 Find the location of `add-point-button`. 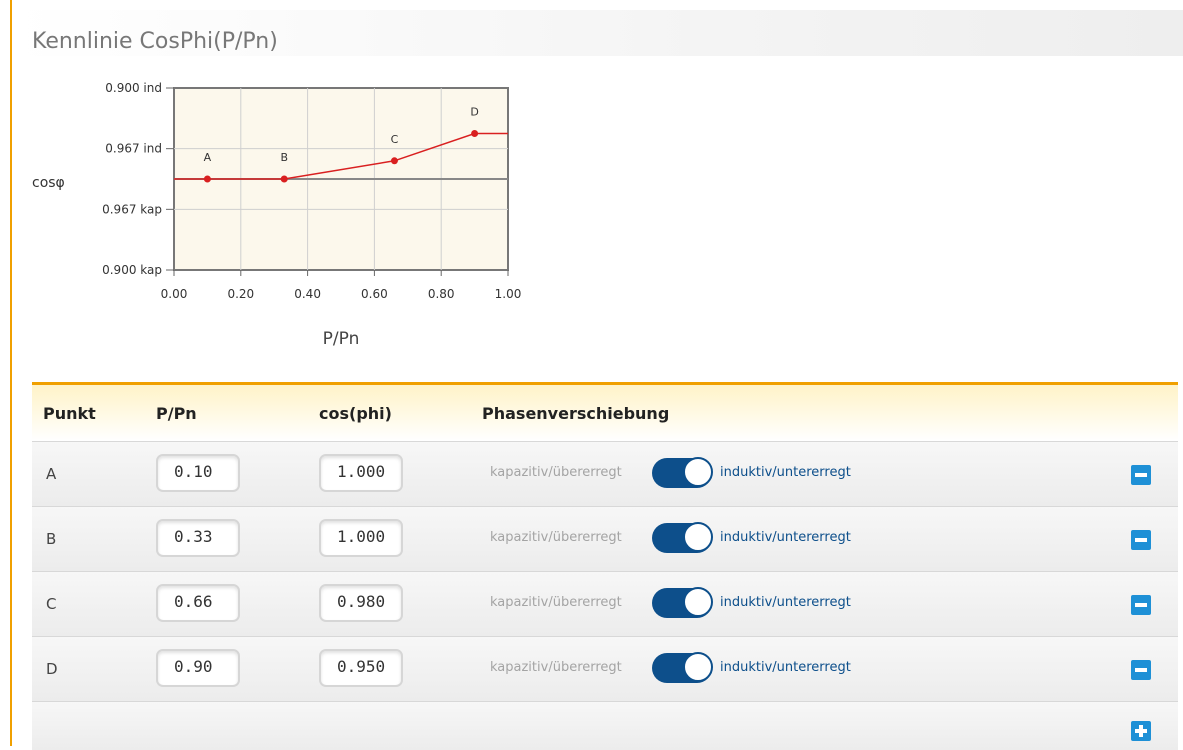

add-point-button is located at coordinates (1141, 731).